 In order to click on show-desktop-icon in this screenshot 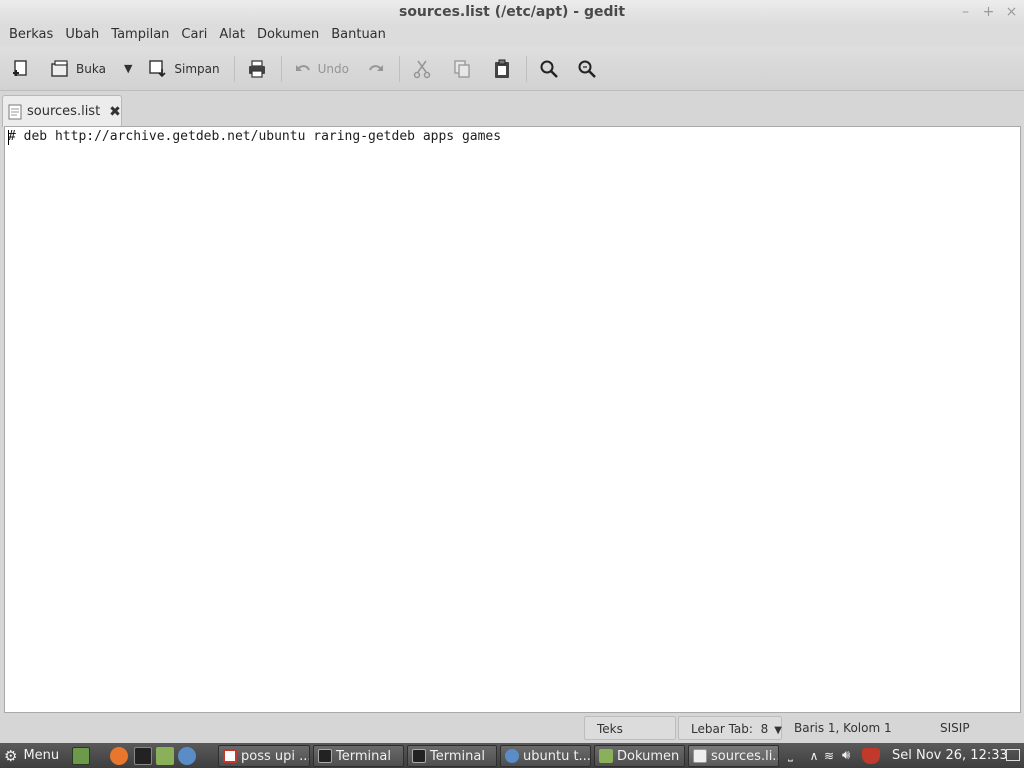, I will do `click(81, 756)`.